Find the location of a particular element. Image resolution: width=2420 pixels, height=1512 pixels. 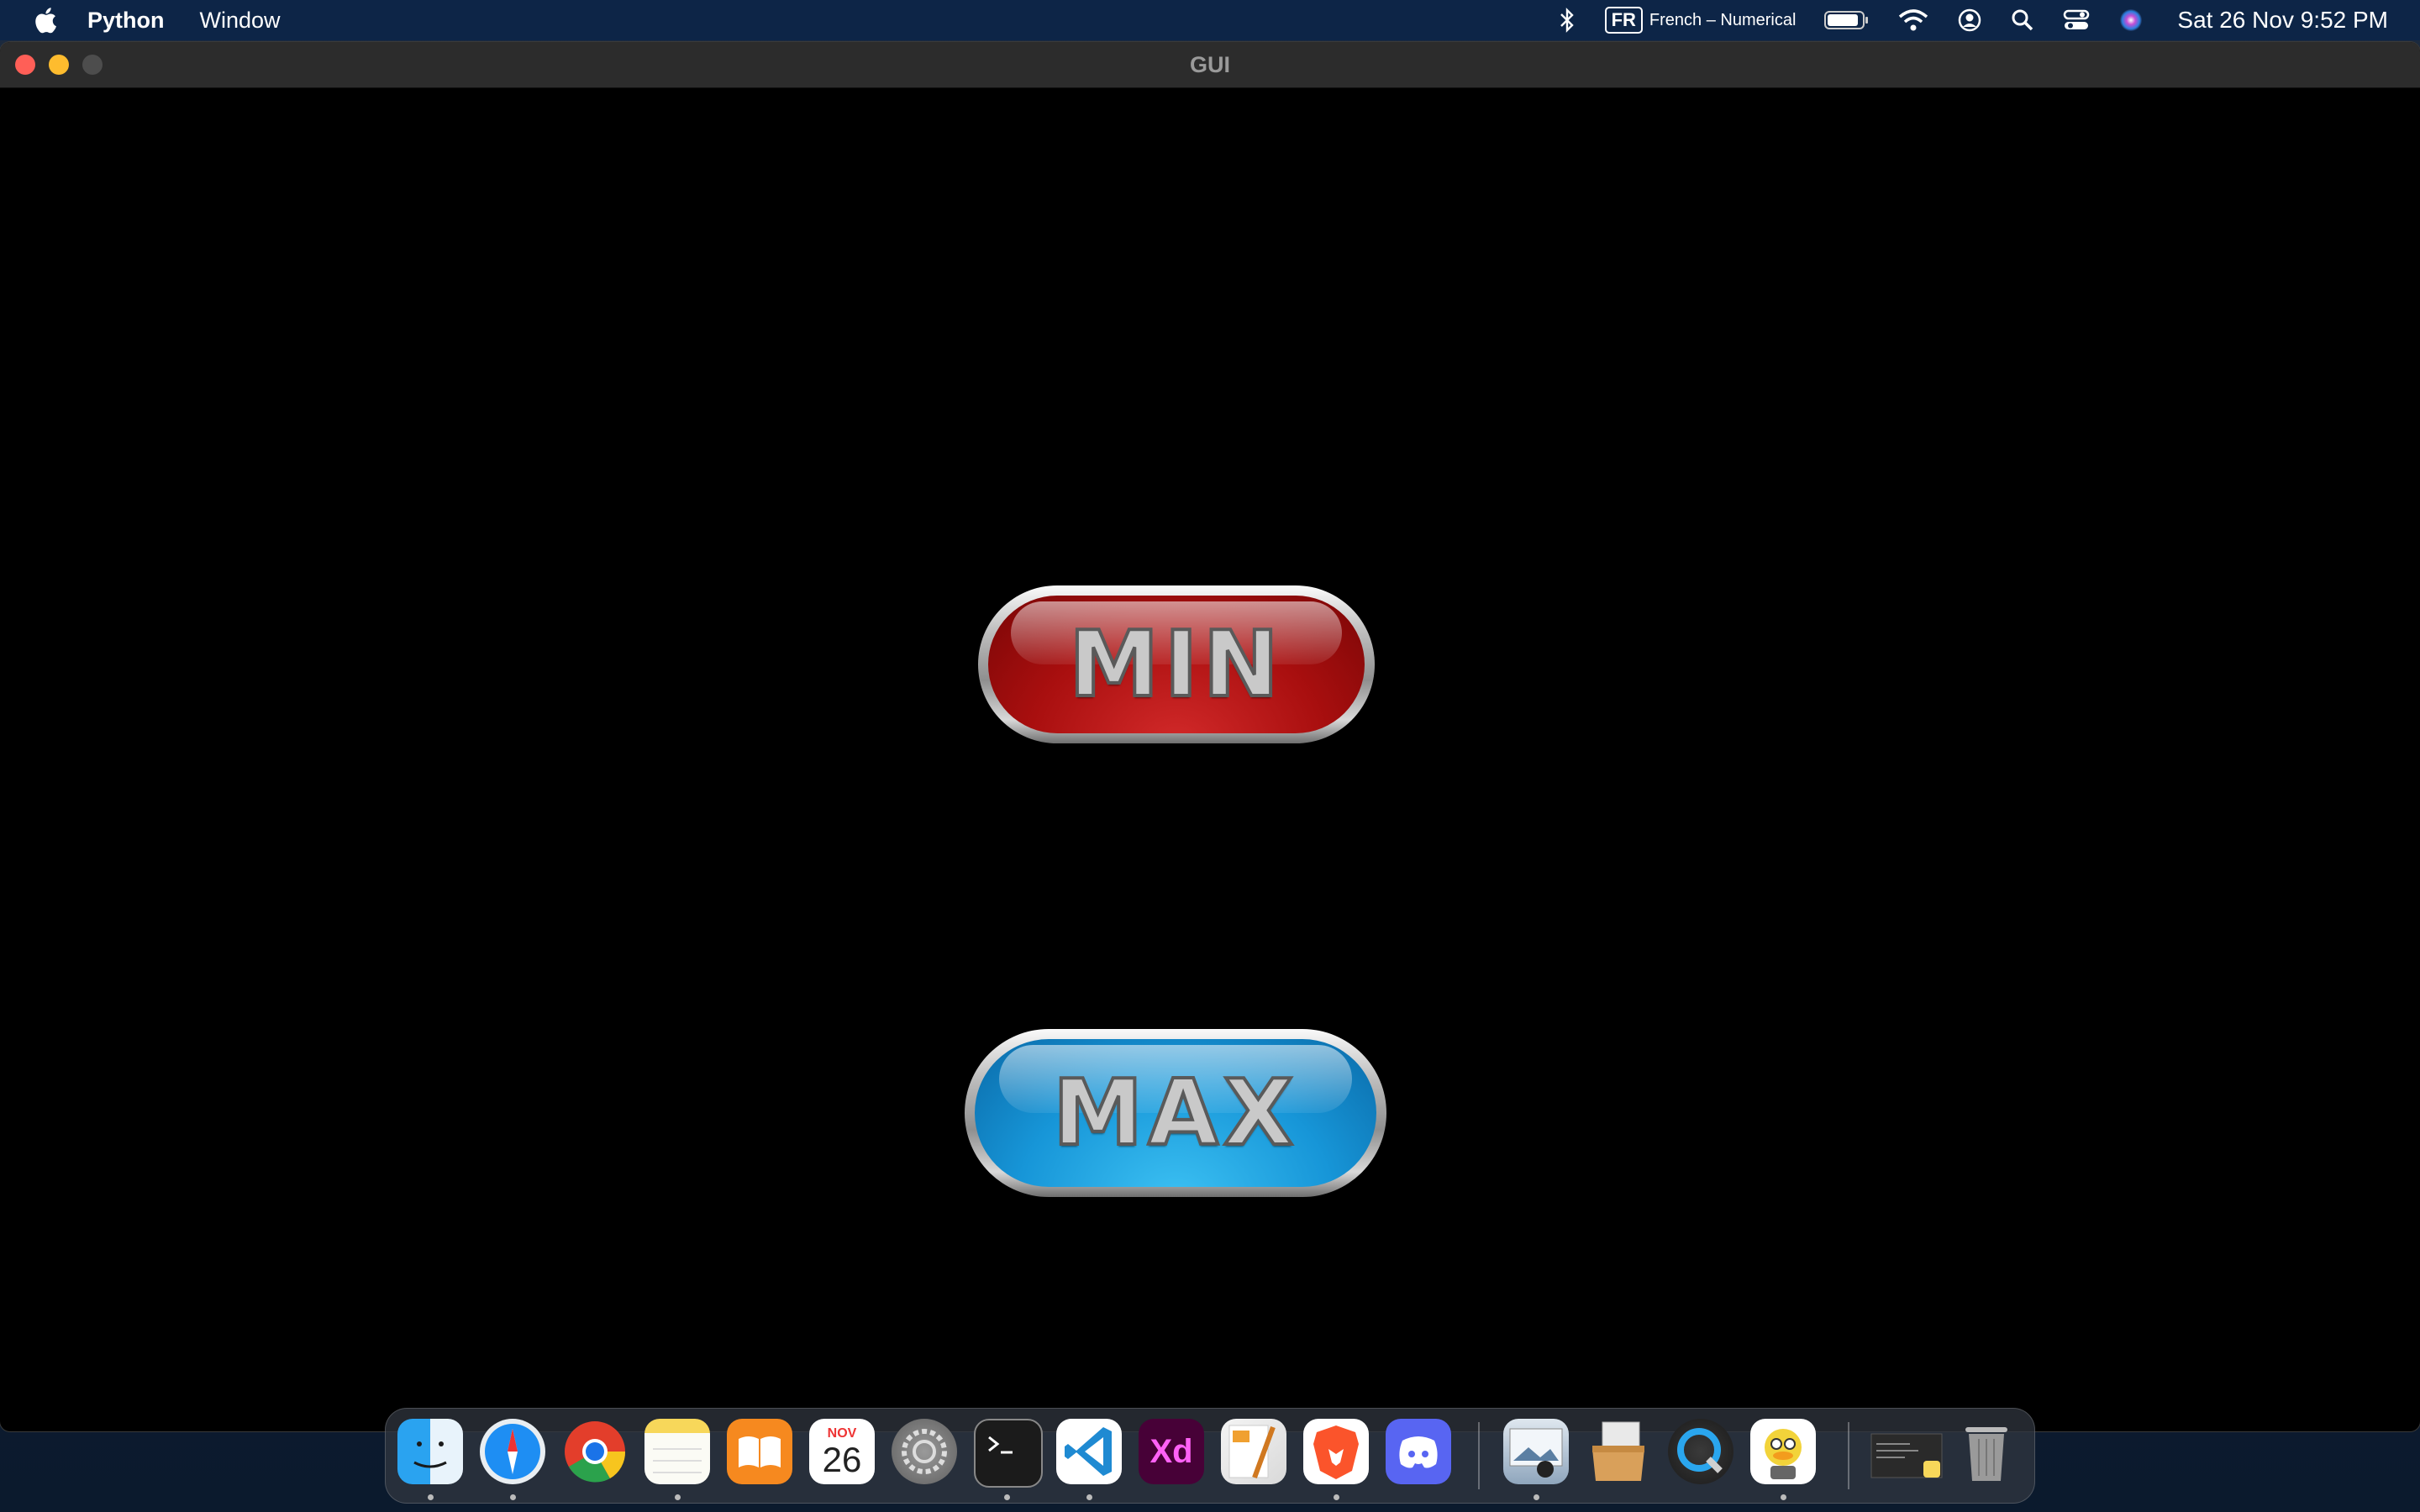

app-menu-python: Python is located at coordinates (126, 21).